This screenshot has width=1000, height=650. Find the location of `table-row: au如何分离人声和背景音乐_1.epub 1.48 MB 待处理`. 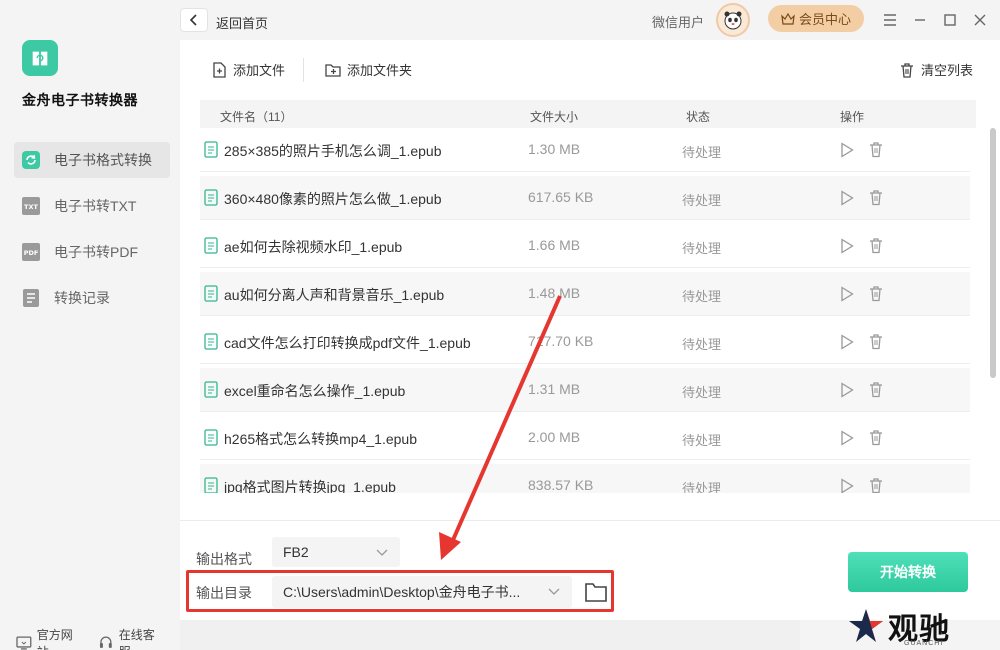

table-row: au如何分离人声和背景音乐_1.epub 1.48 MB 待处理 is located at coordinates (585, 294).